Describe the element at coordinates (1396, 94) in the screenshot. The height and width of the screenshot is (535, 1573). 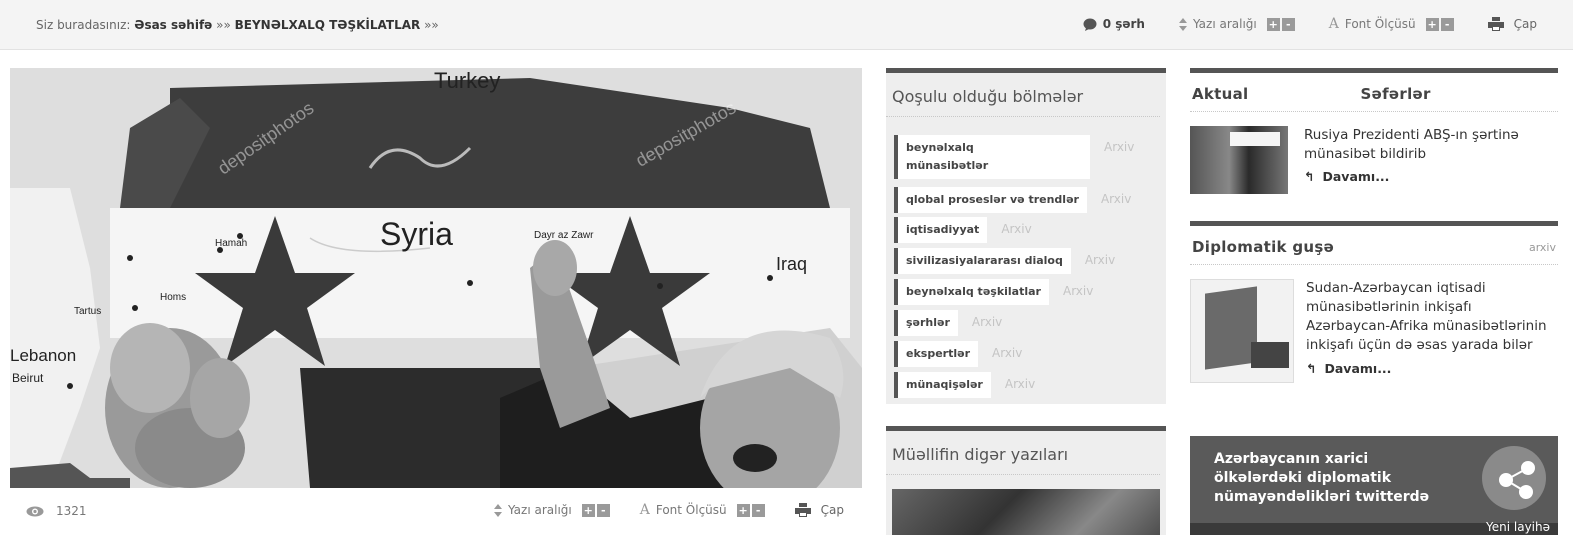
I see `tab-seferler: Səfərlər` at that location.